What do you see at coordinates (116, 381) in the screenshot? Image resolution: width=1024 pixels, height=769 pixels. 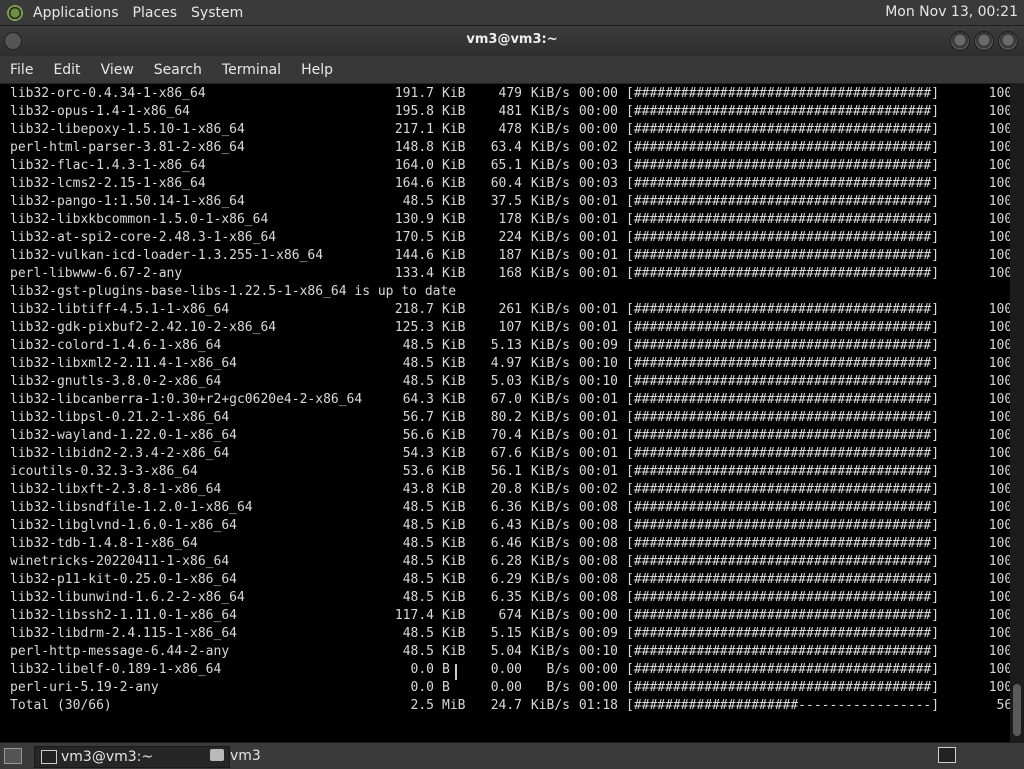 I see `package-name: lib32-gnutls-3.8.0-2-x86_64` at bounding box center [116, 381].